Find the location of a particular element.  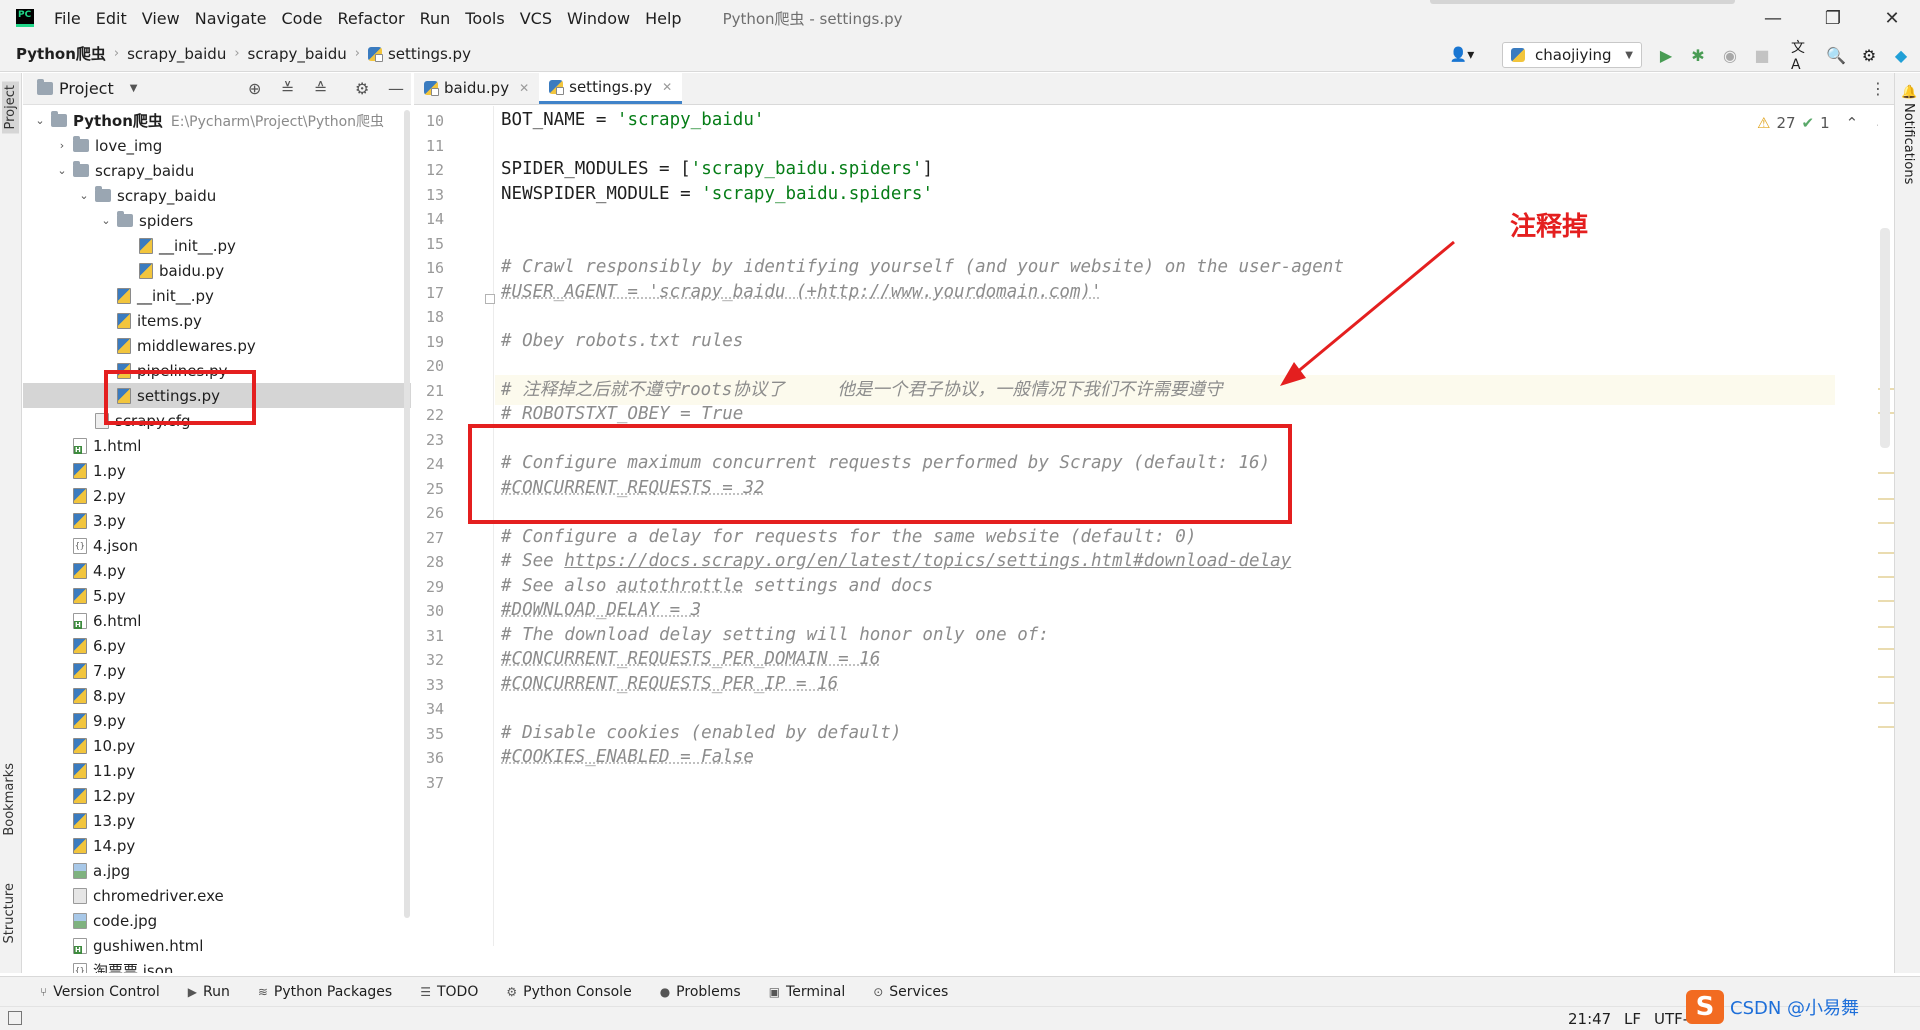

menu-tools: Tools is located at coordinates (484, 18).